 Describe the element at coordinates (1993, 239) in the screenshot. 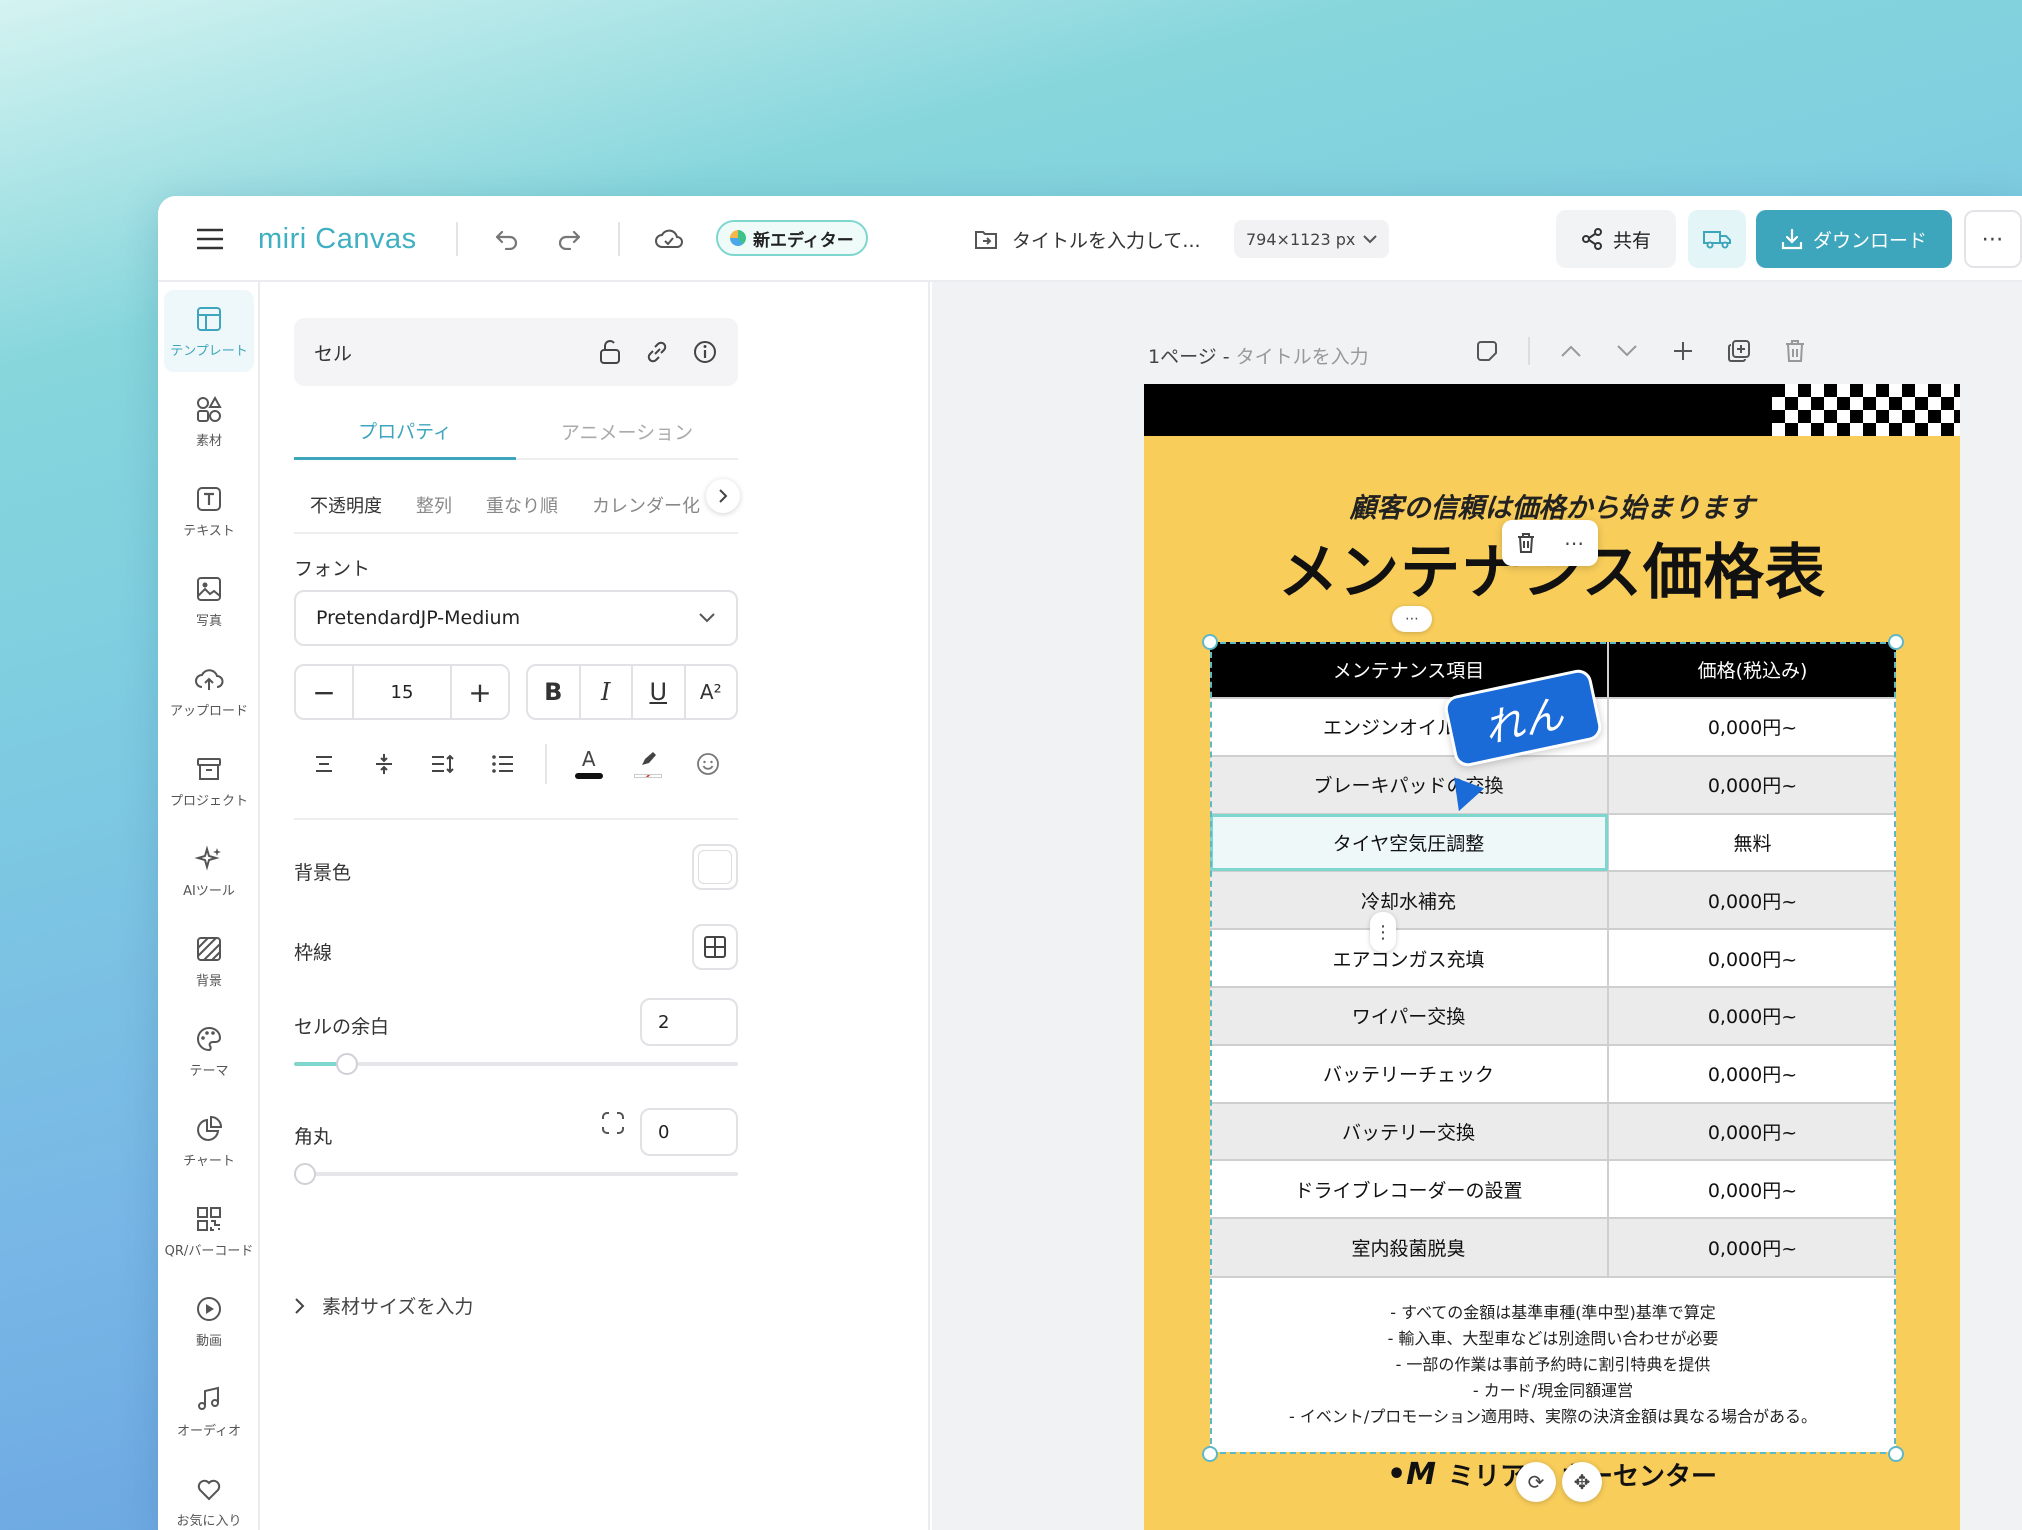

I see `more-options-button: ⋯` at that location.